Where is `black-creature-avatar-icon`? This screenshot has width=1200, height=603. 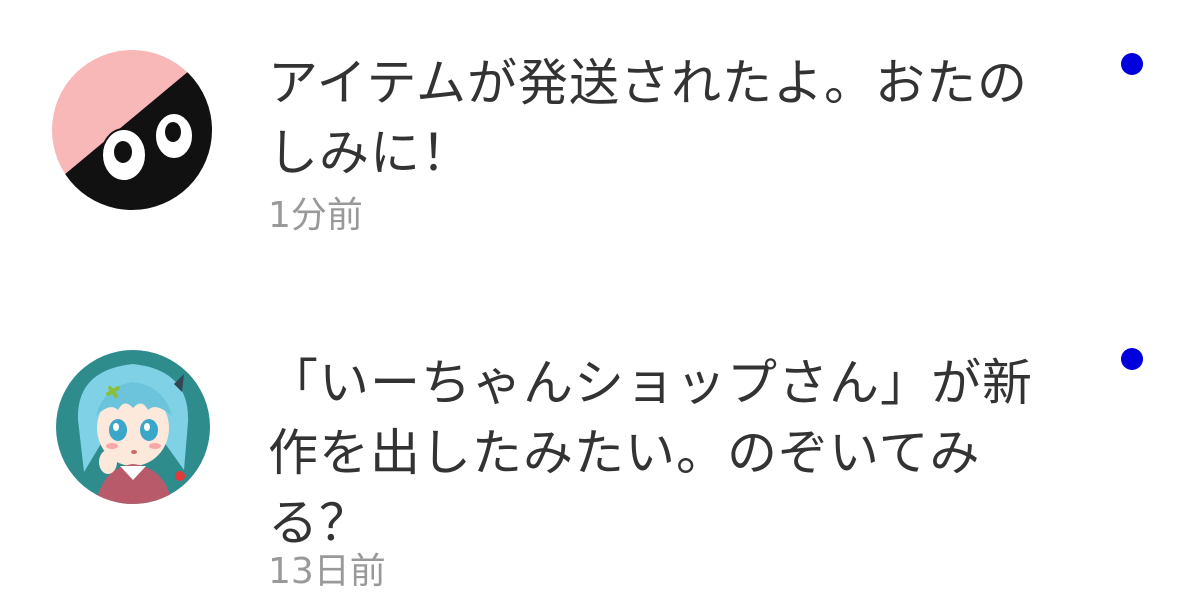
black-creature-avatar-icon is located at coordinates (132, 130).